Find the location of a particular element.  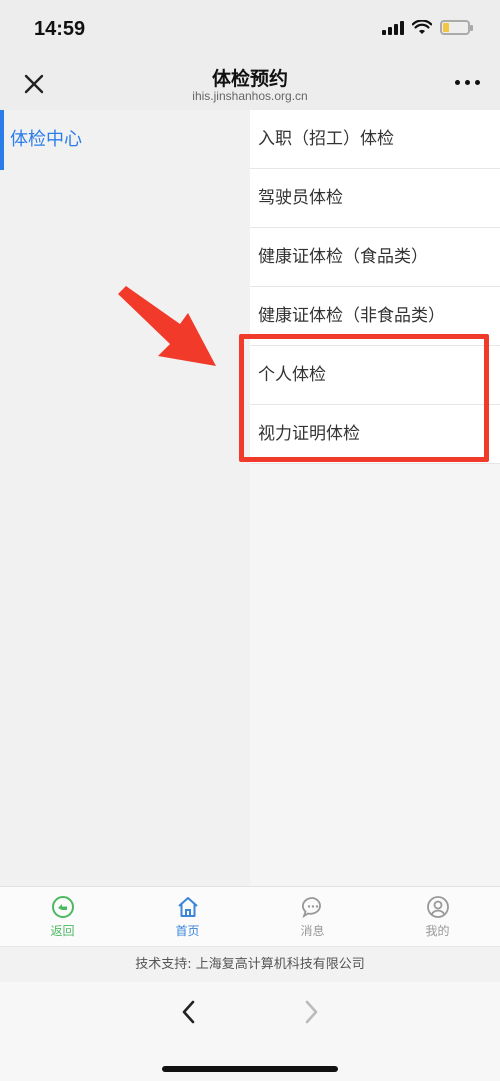

annotation-highlight-box is located at coordinates (364, 398).